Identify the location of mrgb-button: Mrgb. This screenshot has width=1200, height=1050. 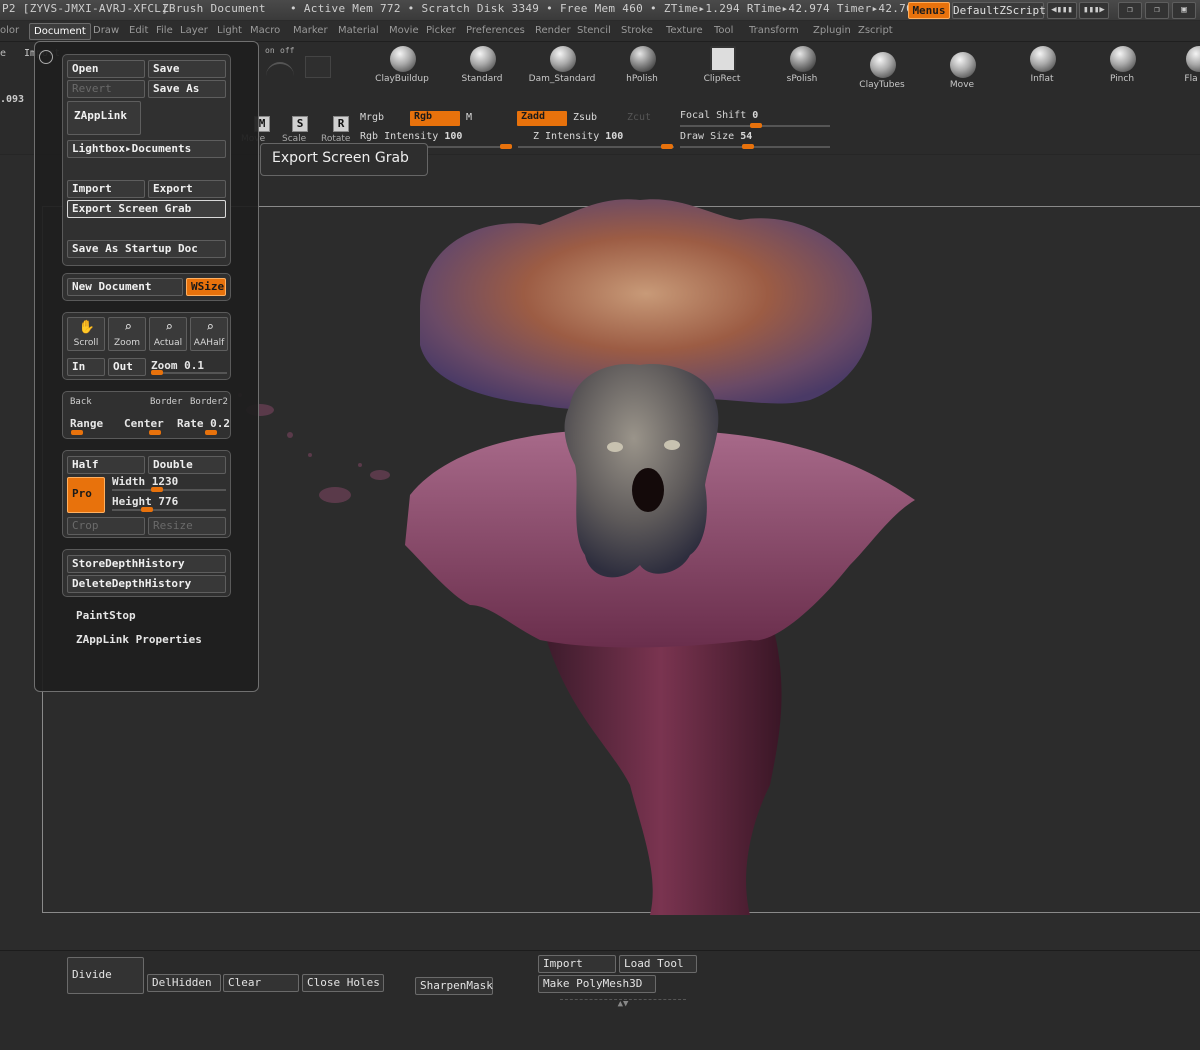
(372, 119).